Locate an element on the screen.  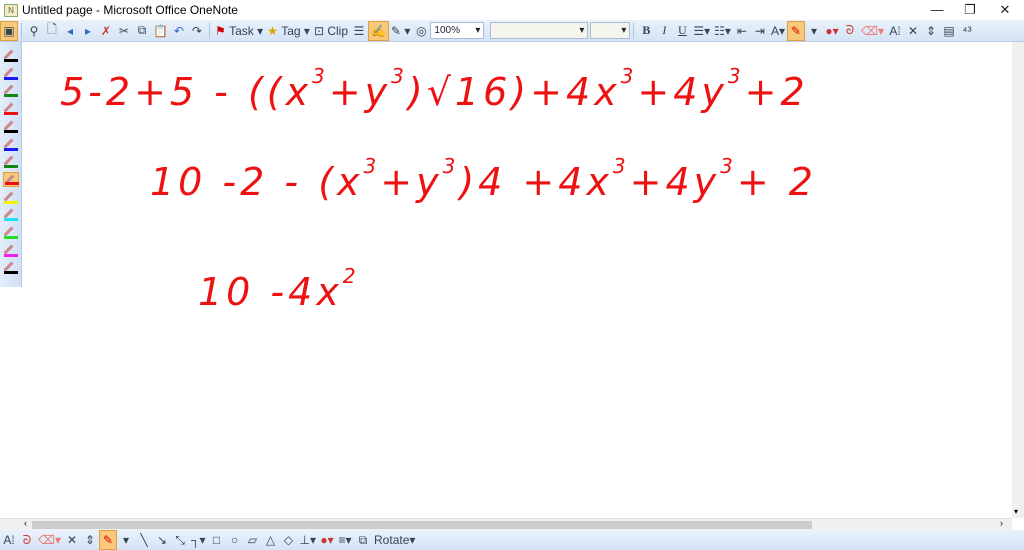
bullets-button: ☰▾ is located at coordinates (701, 31).